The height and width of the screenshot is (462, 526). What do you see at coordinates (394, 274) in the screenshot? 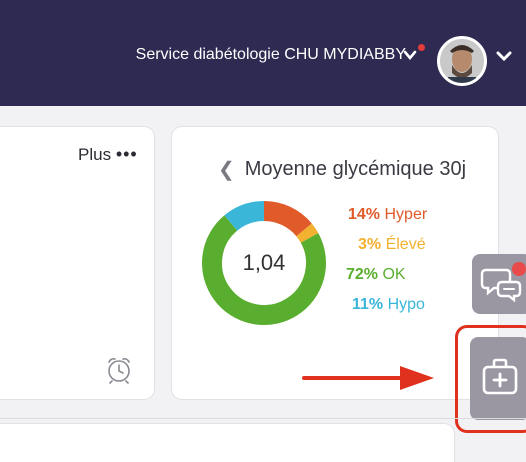
I see `legend-label: OK` at bounding box center [394, 274].